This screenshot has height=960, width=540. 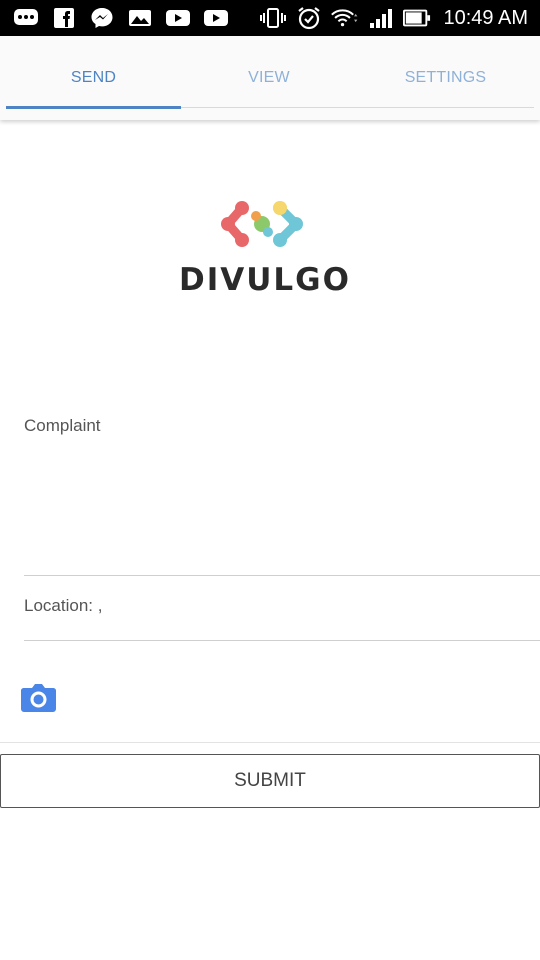 What do you see at coordinates (262, 224) in the screenshot?
I see `logo-mark` at bounding box center [262, 224].